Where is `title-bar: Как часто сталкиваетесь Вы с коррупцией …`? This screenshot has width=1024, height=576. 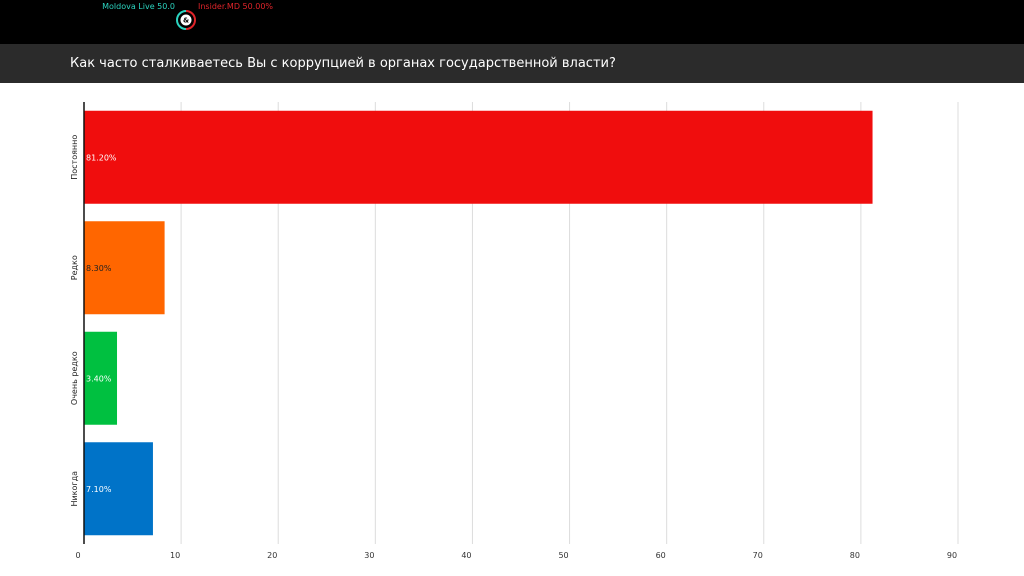
title-bar: Как часто сталкиваетесь Вы с коррупцией … is located at coordinates (512, 63).